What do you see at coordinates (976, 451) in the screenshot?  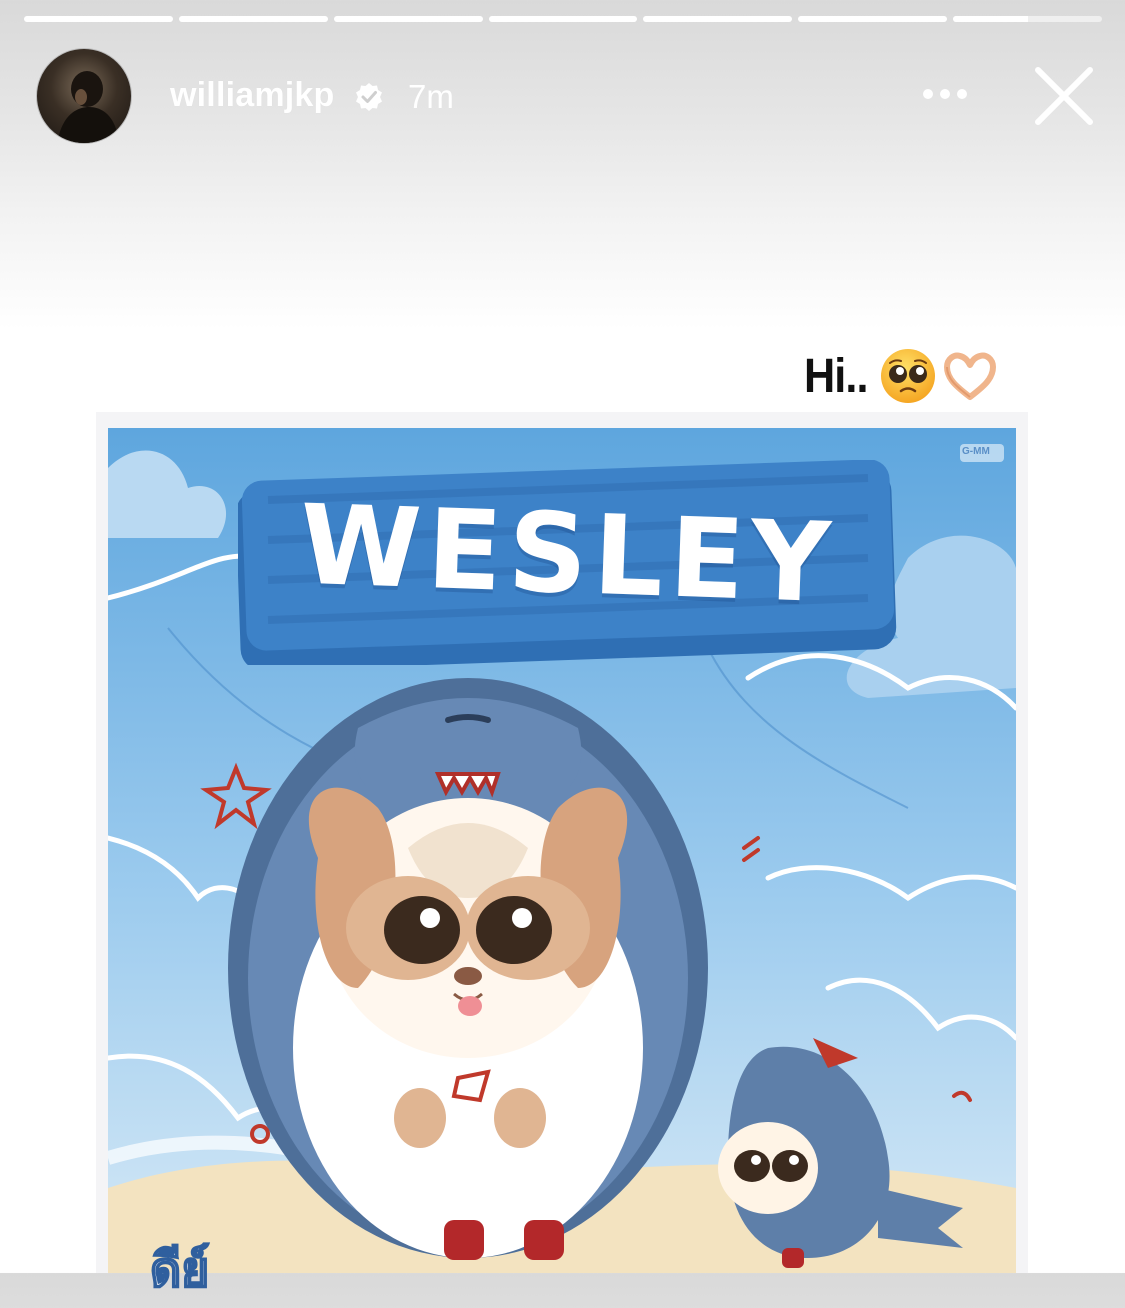 I see `gmm-logo-text: G-MM` at bounding box center [976, 451].